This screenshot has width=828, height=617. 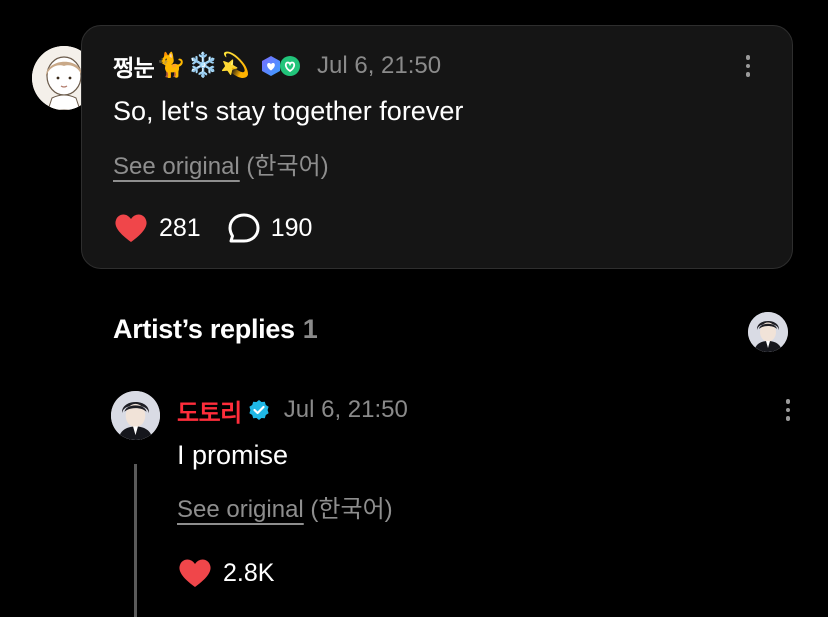 What do you see at coordinates (244, 228) in the screenshot?
I see `speech-bubble-icon` at bounding box center [244, 228].